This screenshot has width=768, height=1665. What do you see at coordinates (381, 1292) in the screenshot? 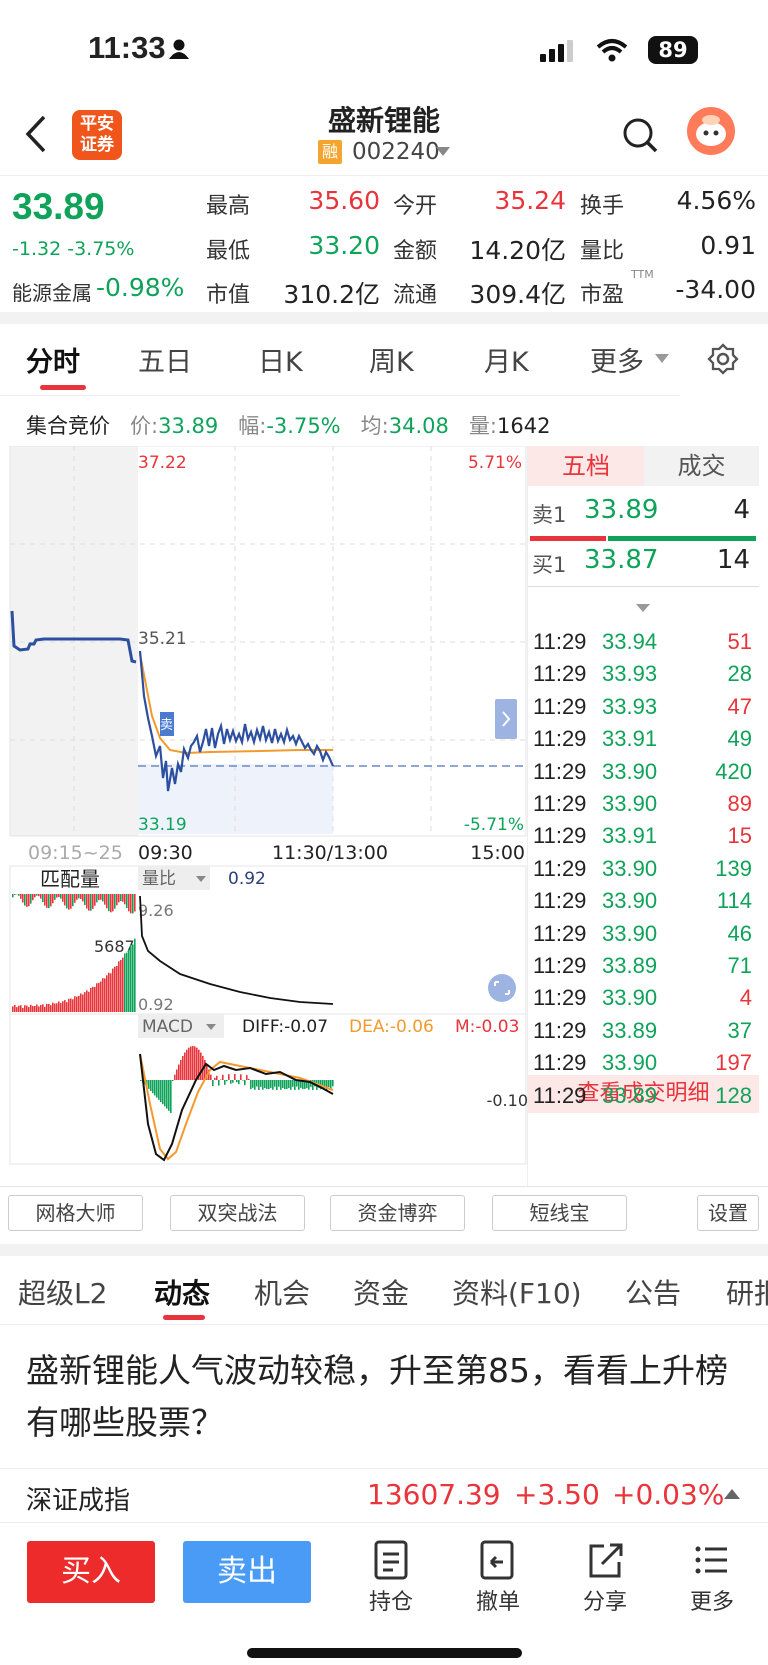
I see `news-tab-funds: 资金` at bounding box center [381, 1292].